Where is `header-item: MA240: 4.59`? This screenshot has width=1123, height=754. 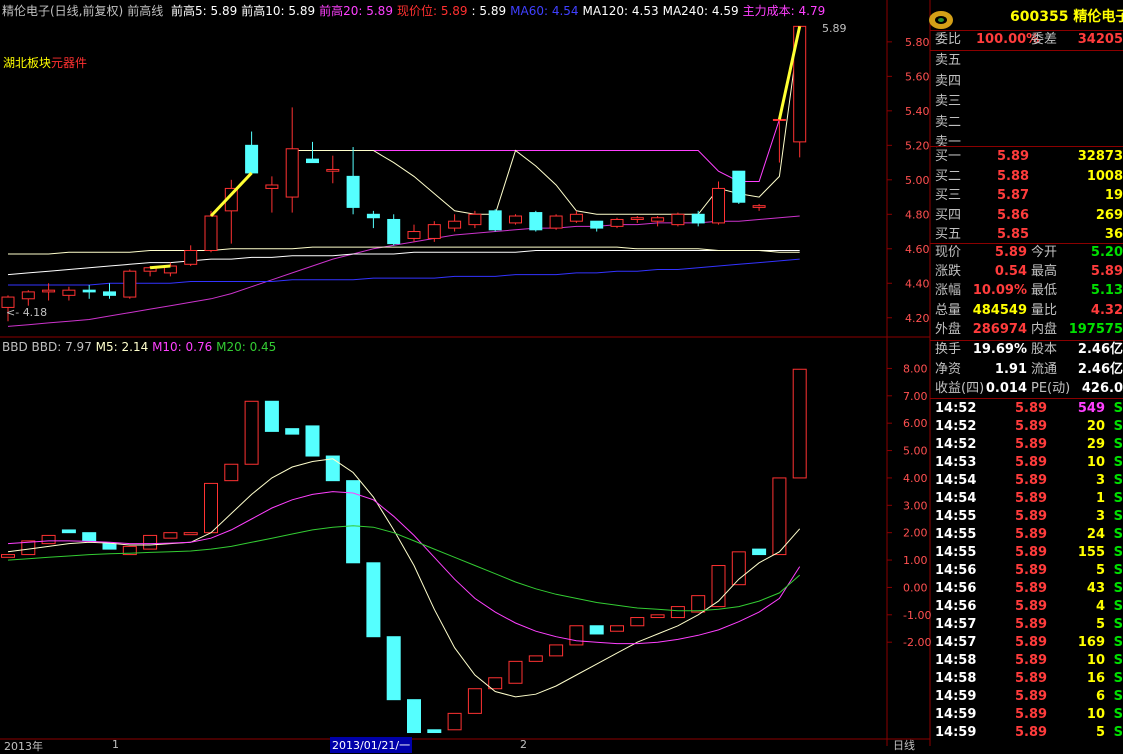 header-item: MA240: 4.59 is located at coordinates (700, 11).